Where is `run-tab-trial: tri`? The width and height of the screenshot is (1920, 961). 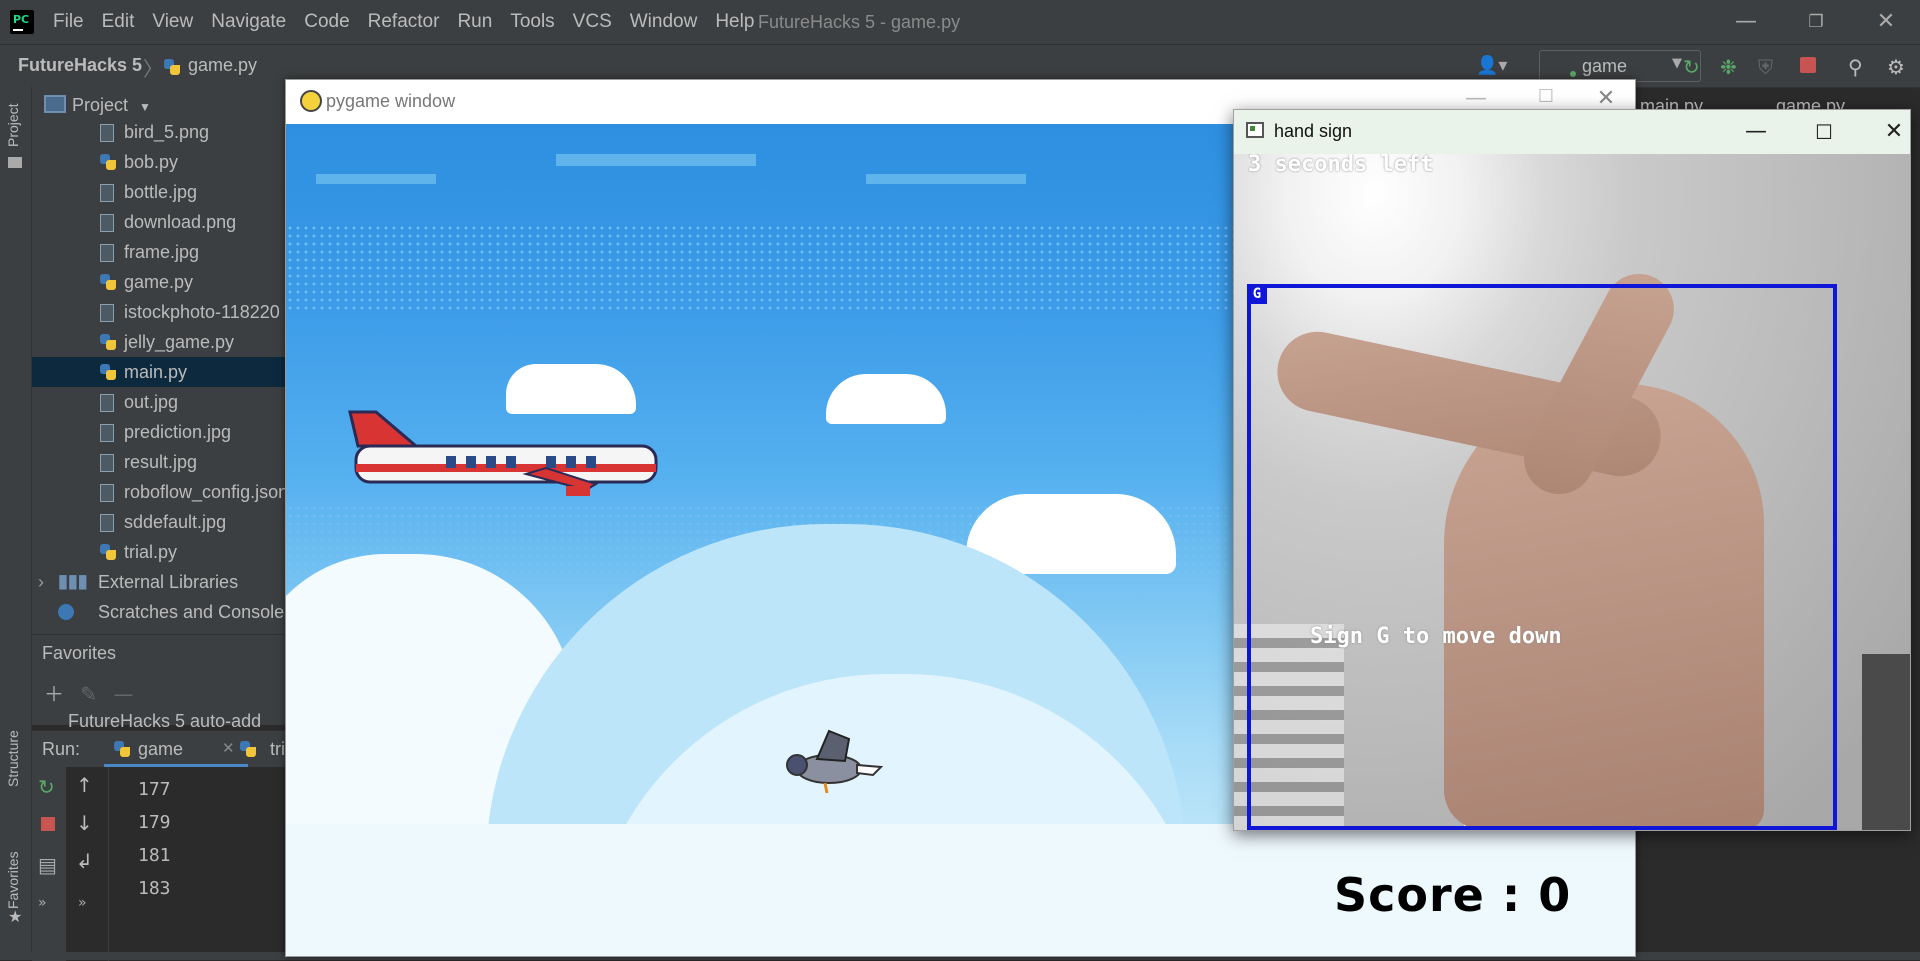 run-tab-trial: tri is located at coordinates (277, 749).